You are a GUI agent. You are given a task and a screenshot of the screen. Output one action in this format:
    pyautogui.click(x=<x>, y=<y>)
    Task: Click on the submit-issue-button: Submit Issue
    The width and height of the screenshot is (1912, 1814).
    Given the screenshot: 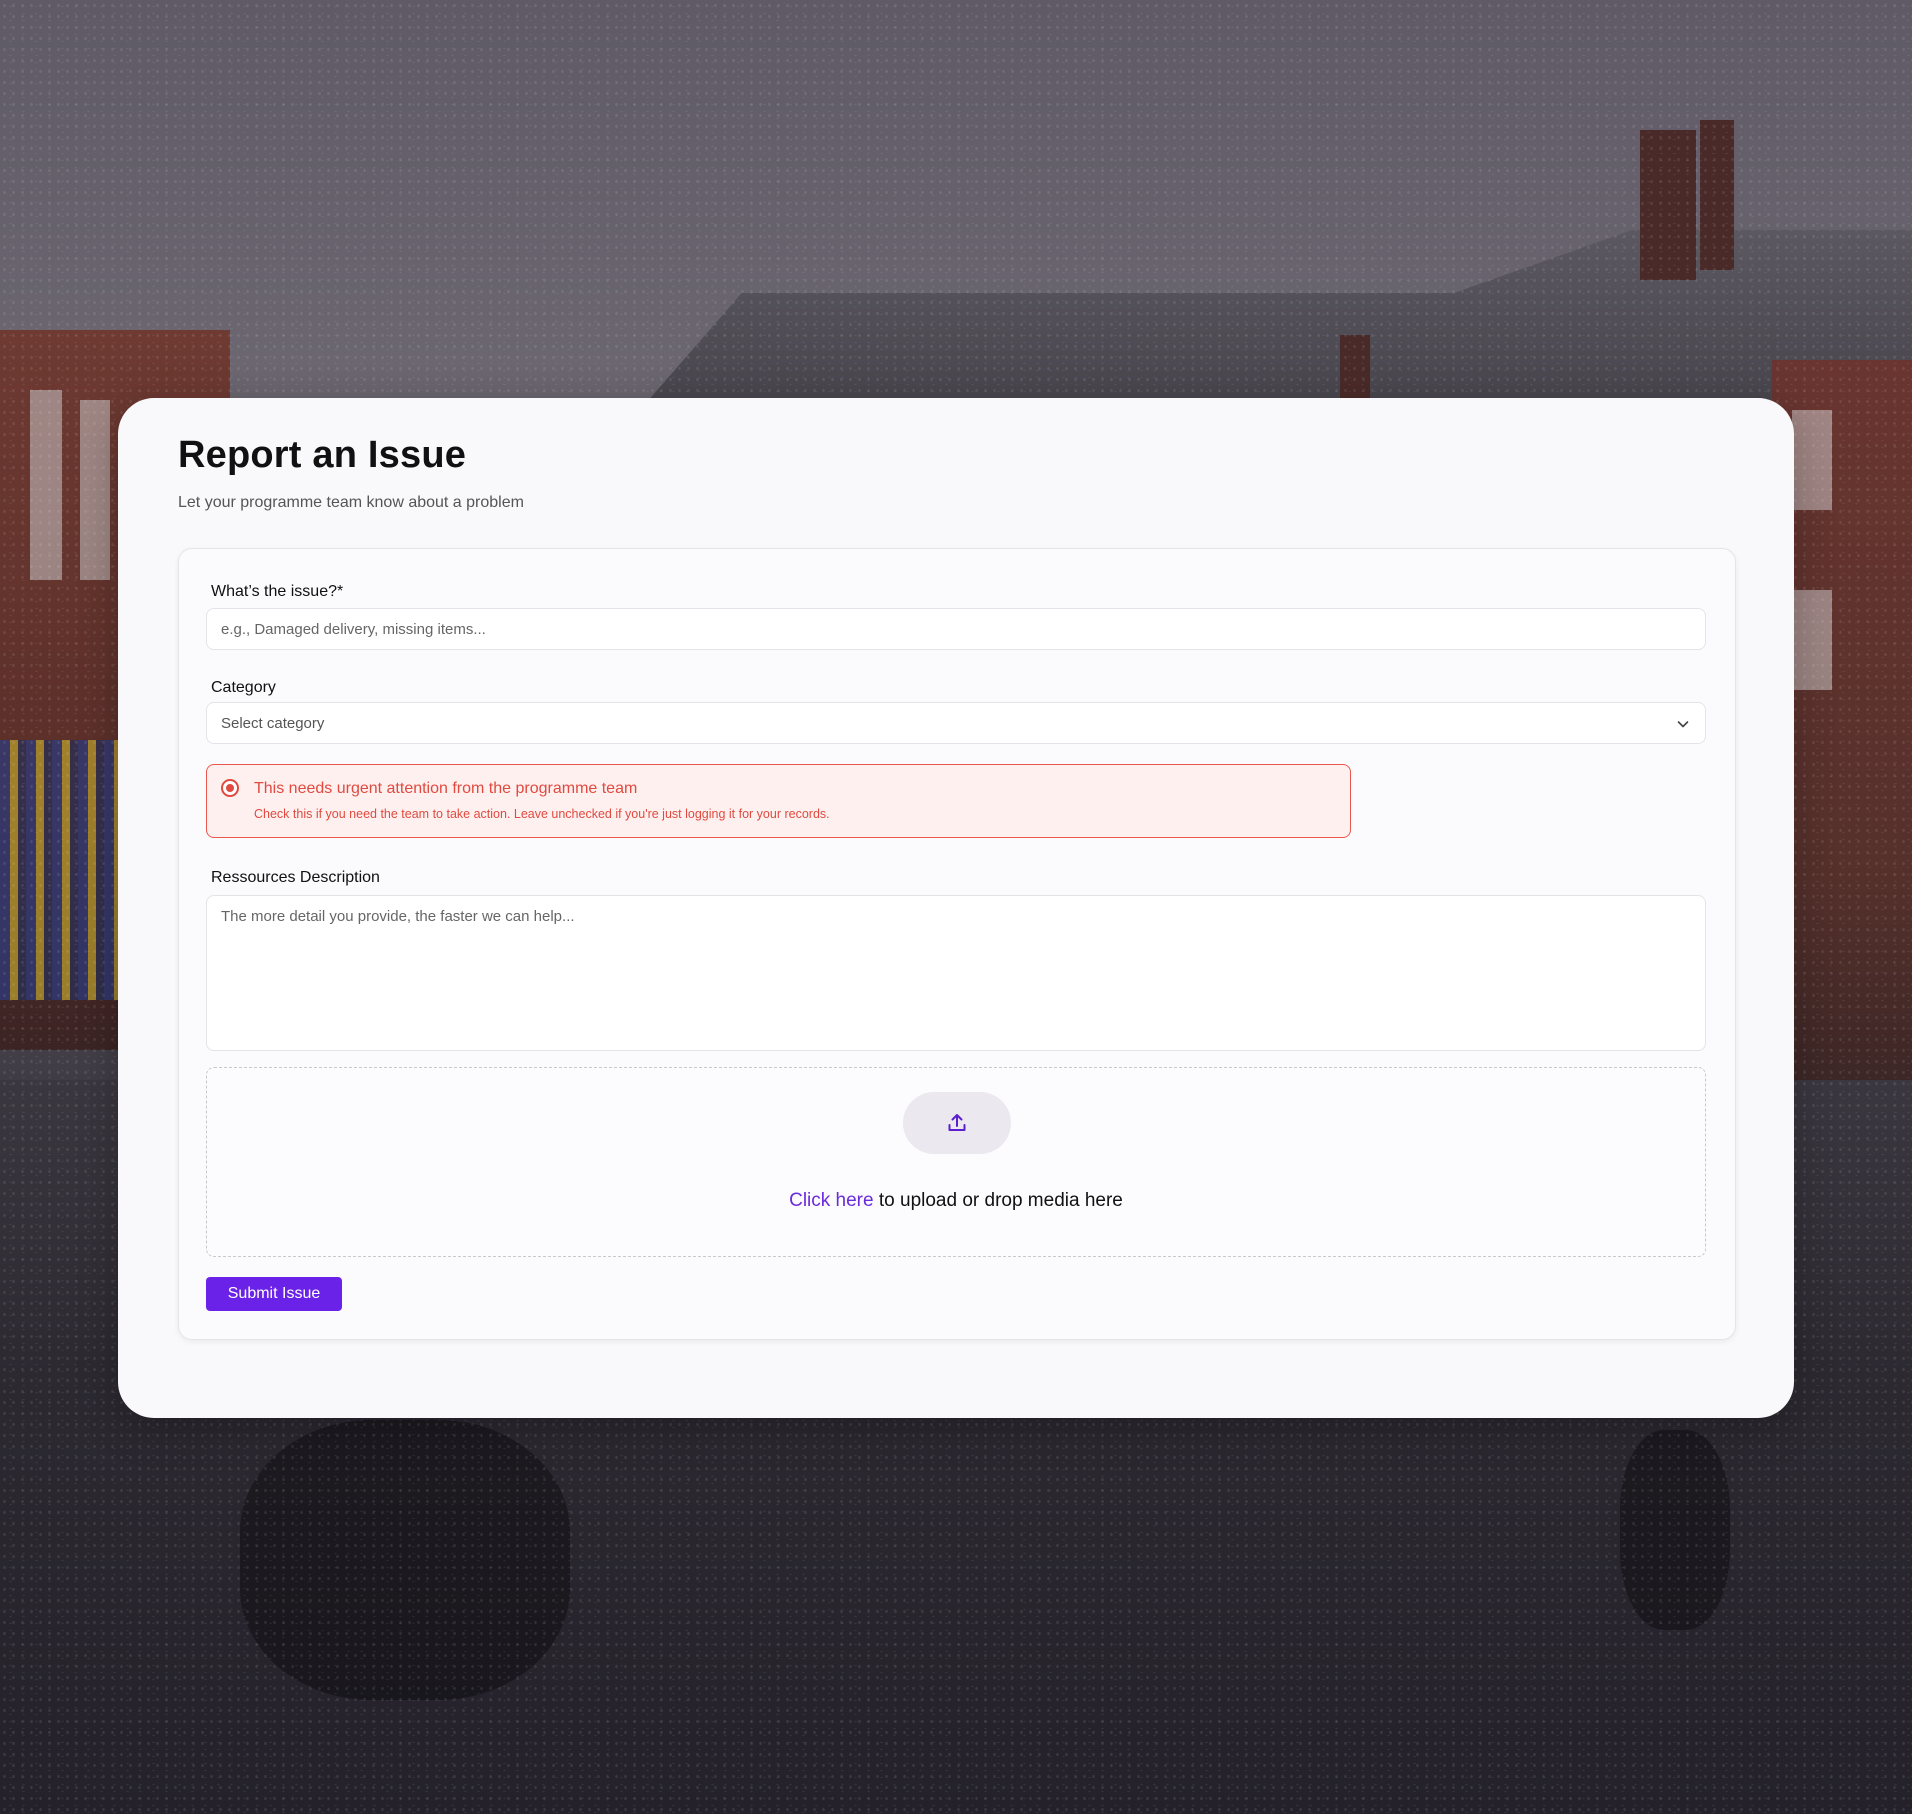 What is the action you would take?
    pyautogui.click(x=274, y=1294)
    